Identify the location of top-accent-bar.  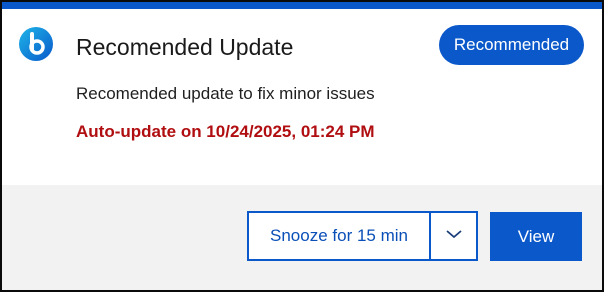
(302, 5).